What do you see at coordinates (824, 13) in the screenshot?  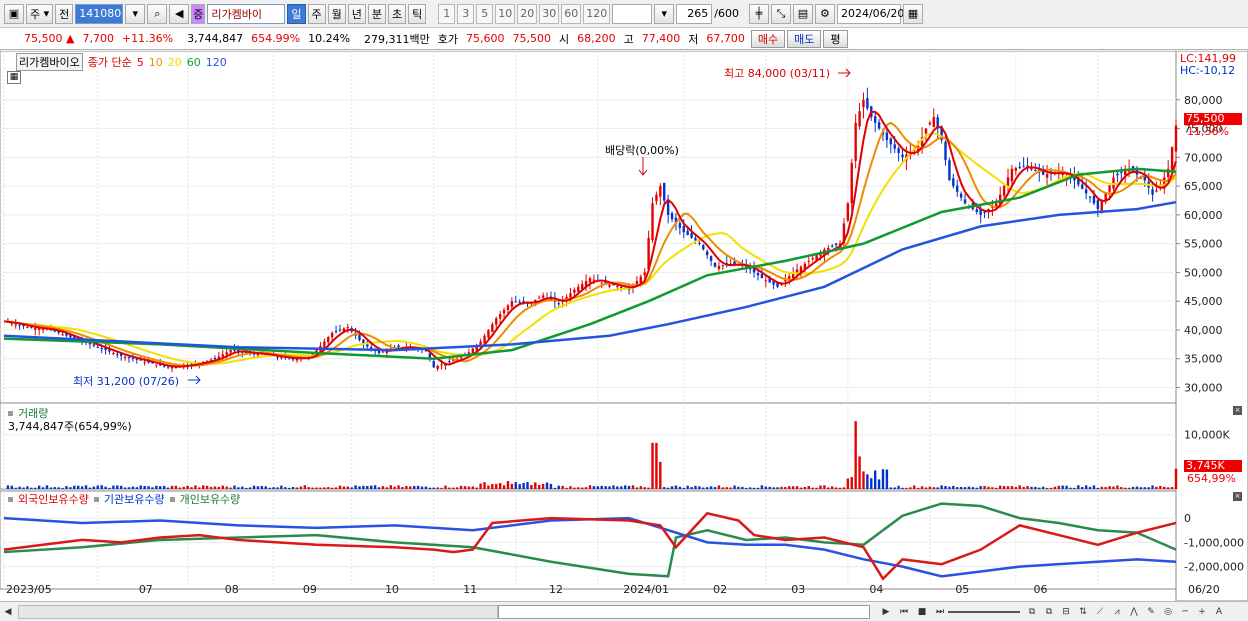 I see `gear-icon: ⚙` at bounding box center [824, 13].